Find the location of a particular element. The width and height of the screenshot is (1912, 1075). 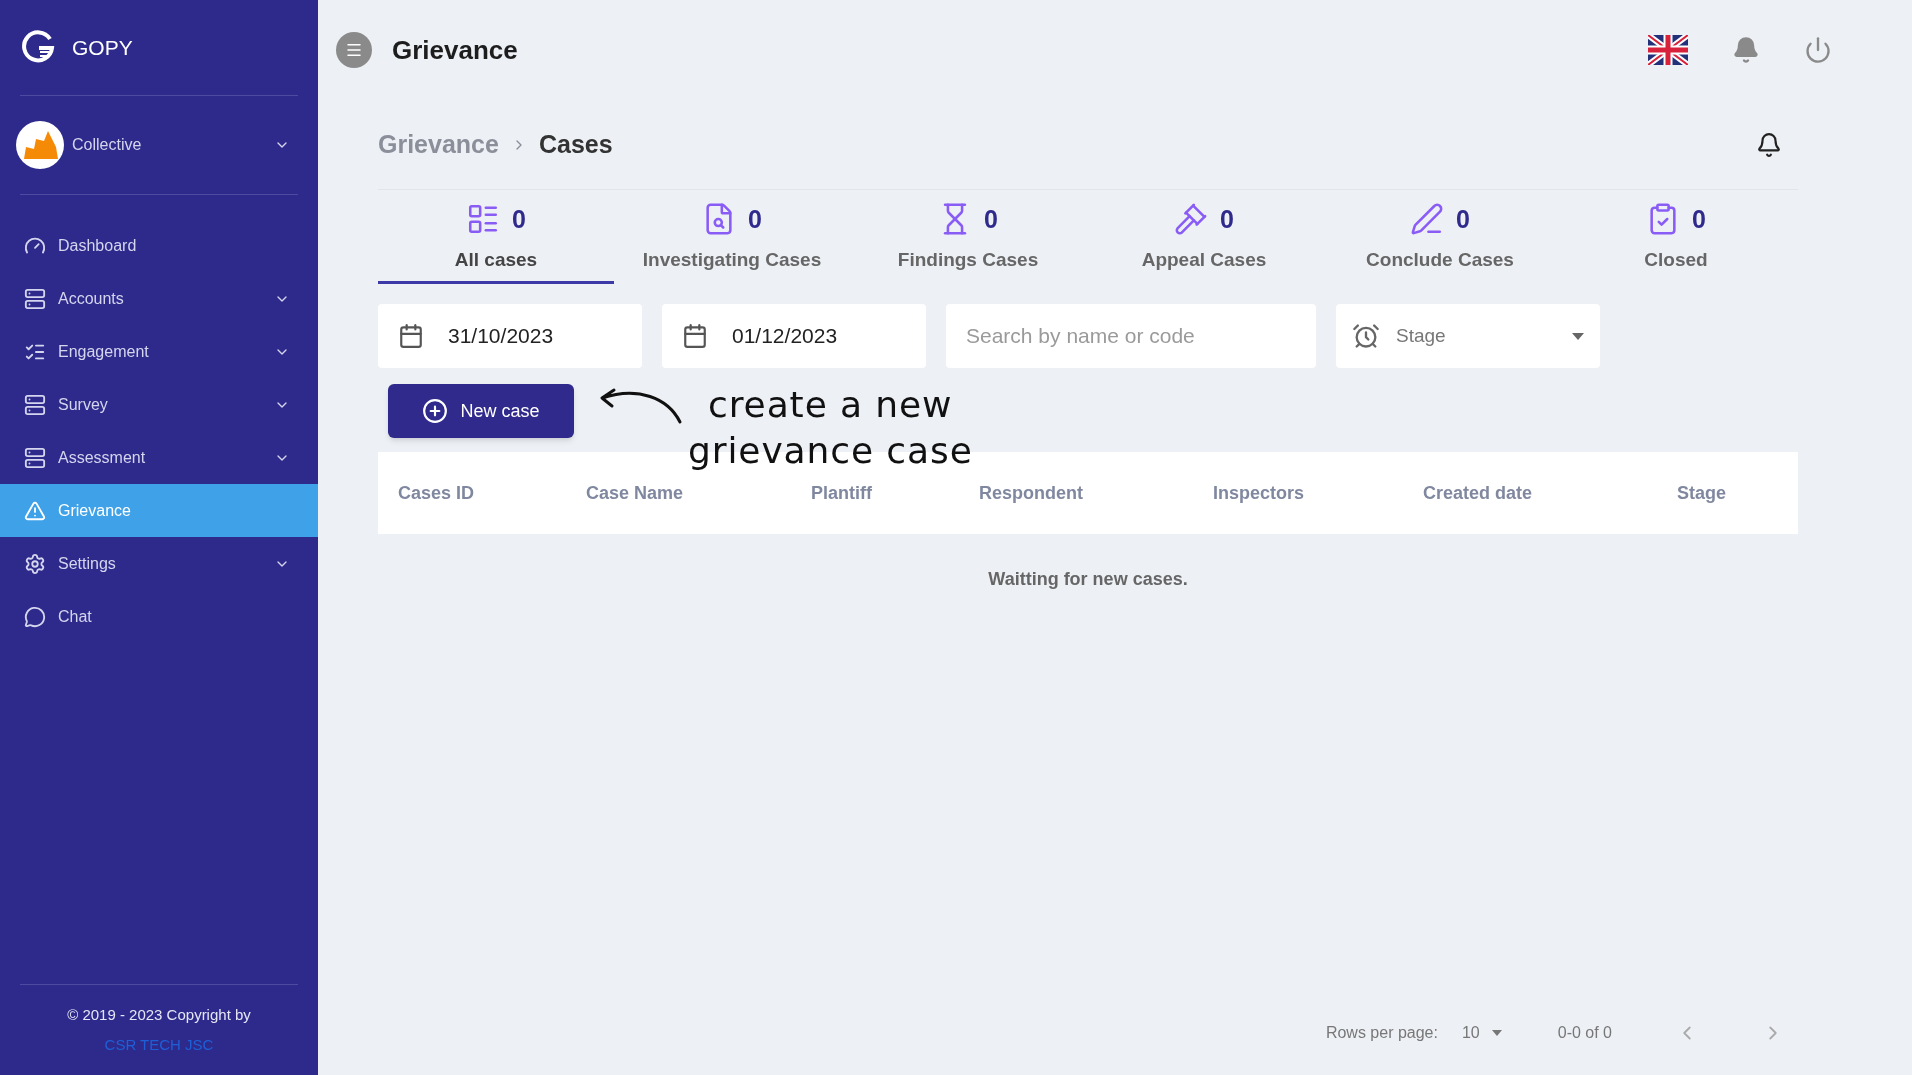

search-field: Search by name or code is located at coordinates (1131, 336).